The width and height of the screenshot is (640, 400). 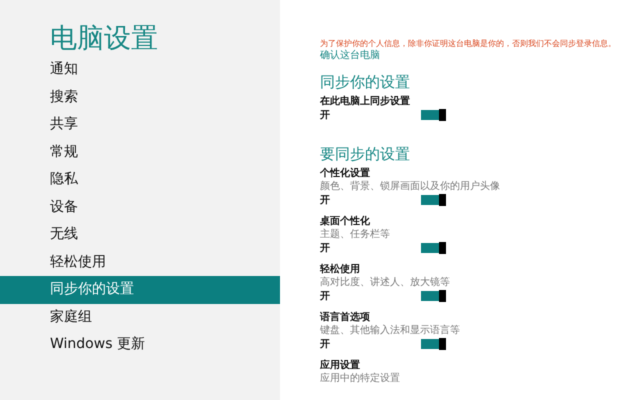 What do you see at coordinates (365, 82) in the screenshot?
I see `section-heading: 同步你的设置` at bounding box center [365, 82].